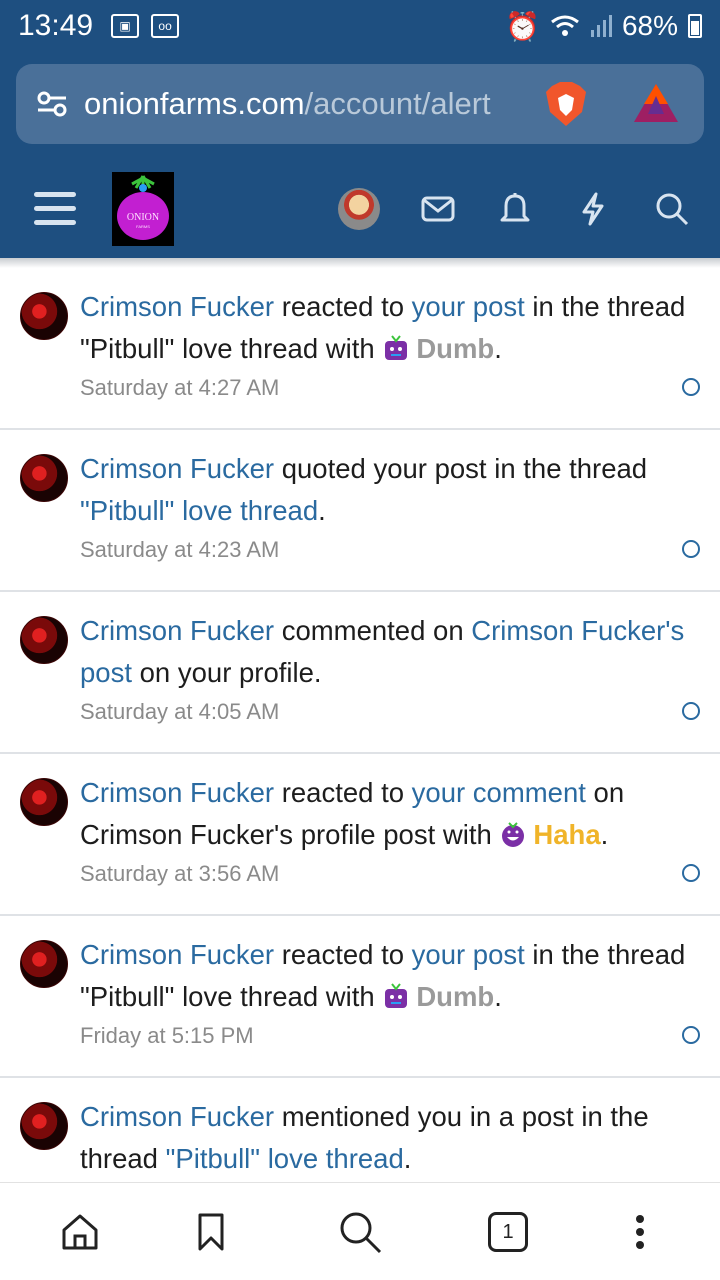  I want to click on site-header: ONION FARMS, so click(360, 208).